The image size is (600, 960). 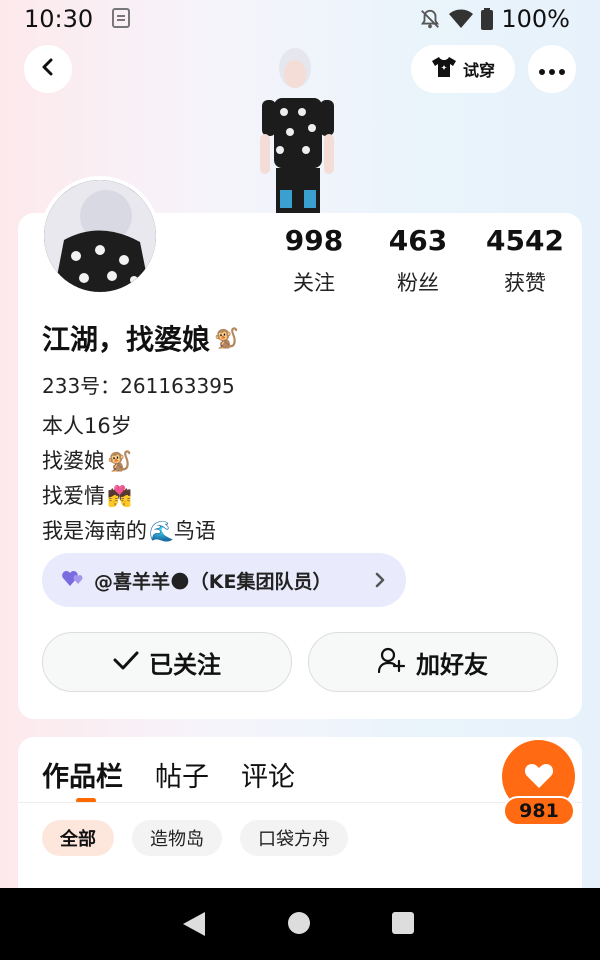 I want to click on bio-line: 找爱情 💏, so click(x=129, y=496).